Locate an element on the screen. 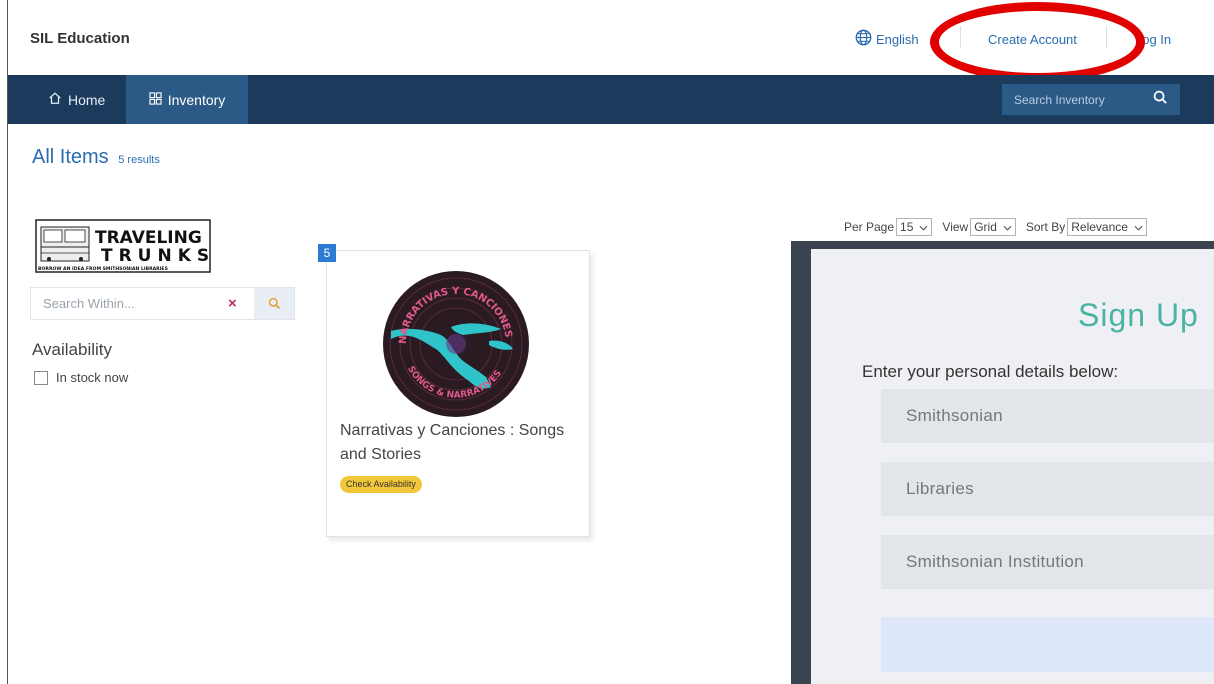 Image resolution: width=1214 pixels, height=684 pixels. brand-title: SIL Education is located at coordinates (80, 38).